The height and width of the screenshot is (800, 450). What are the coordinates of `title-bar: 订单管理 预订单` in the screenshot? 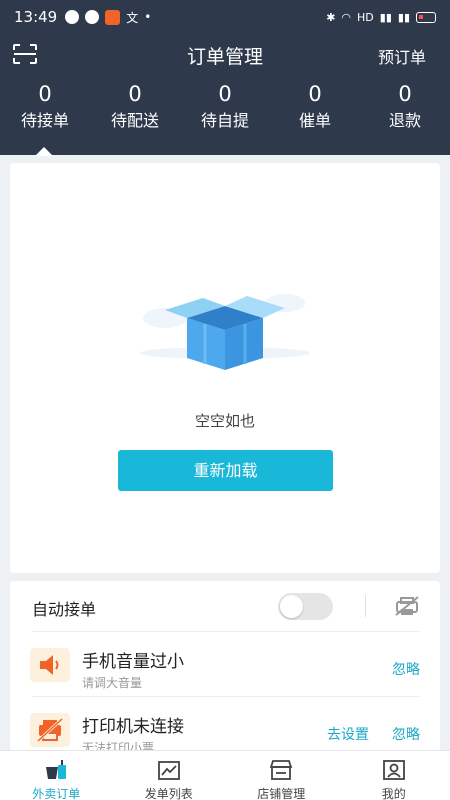 It's located at (225, 54).